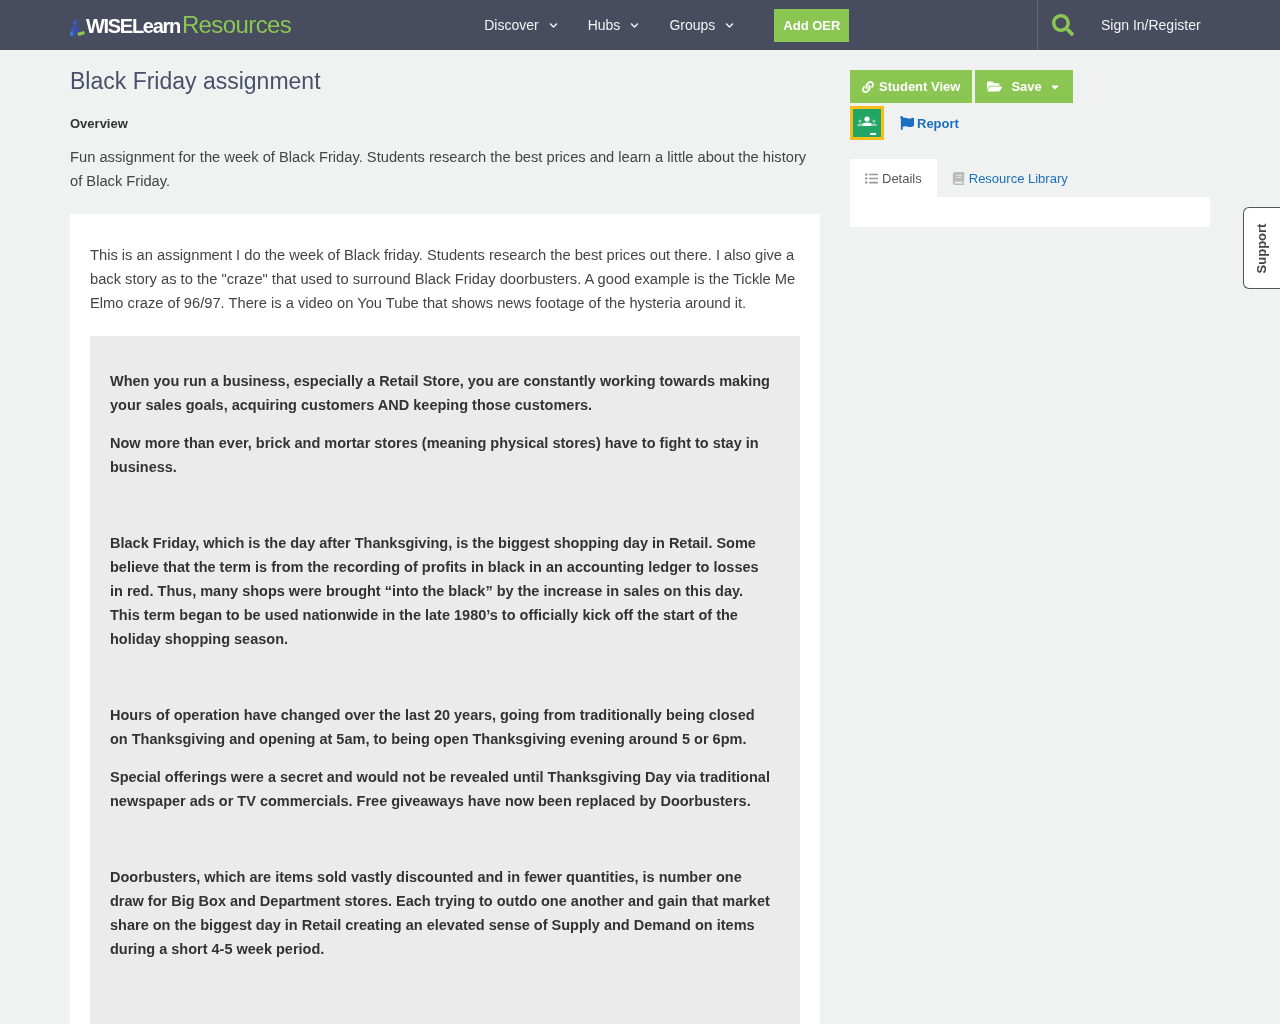 The height and width of the screenshot is (1024, 1280). Describe the element at coordinates (702, 25) in the screenshot. I see `nav-menu-item: Groups` at that location.